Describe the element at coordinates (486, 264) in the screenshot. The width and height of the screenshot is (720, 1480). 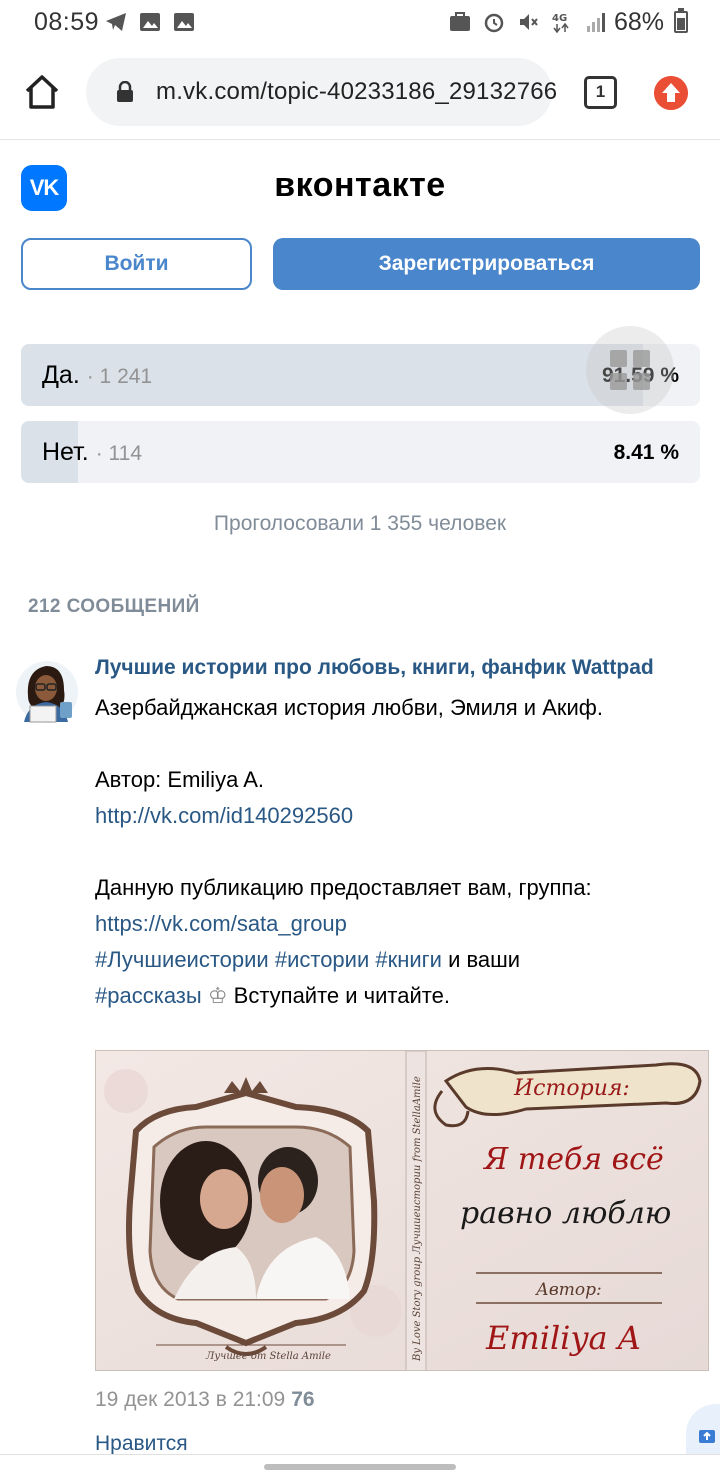
I see `register-button: Зарегистрироваться` at that location.